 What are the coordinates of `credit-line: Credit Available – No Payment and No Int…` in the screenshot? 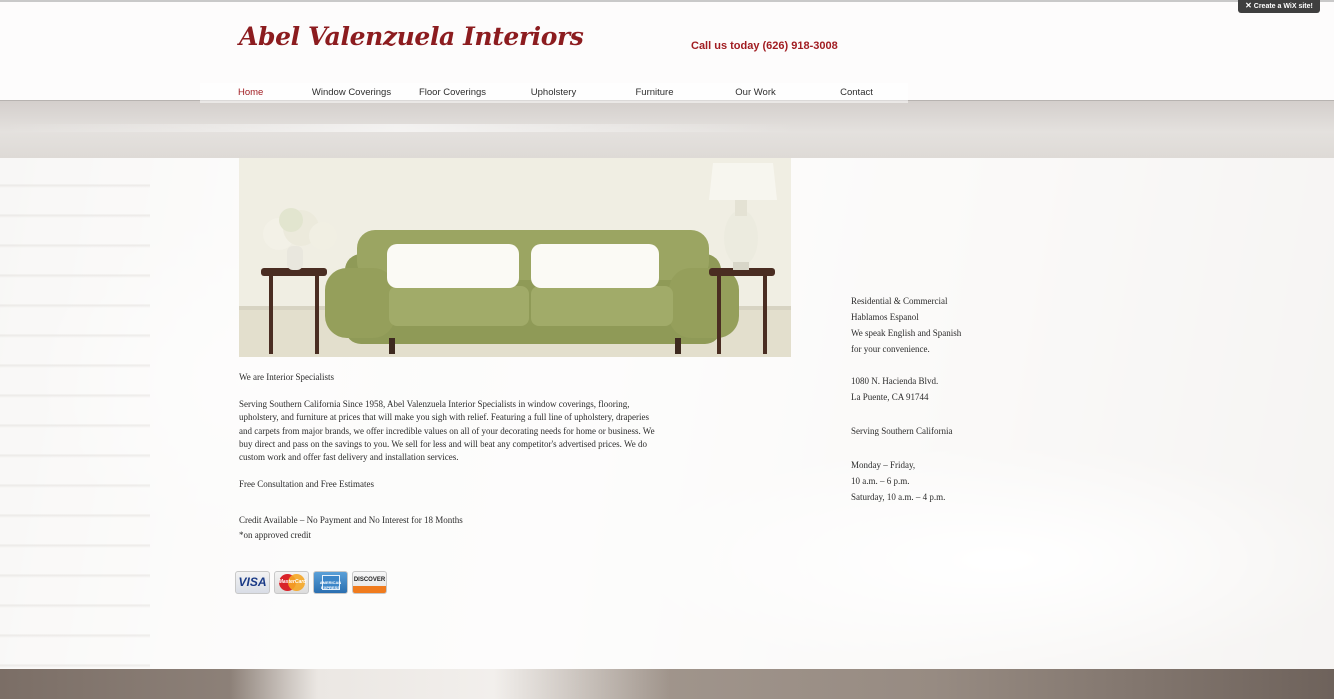 It's located at (351, 520).